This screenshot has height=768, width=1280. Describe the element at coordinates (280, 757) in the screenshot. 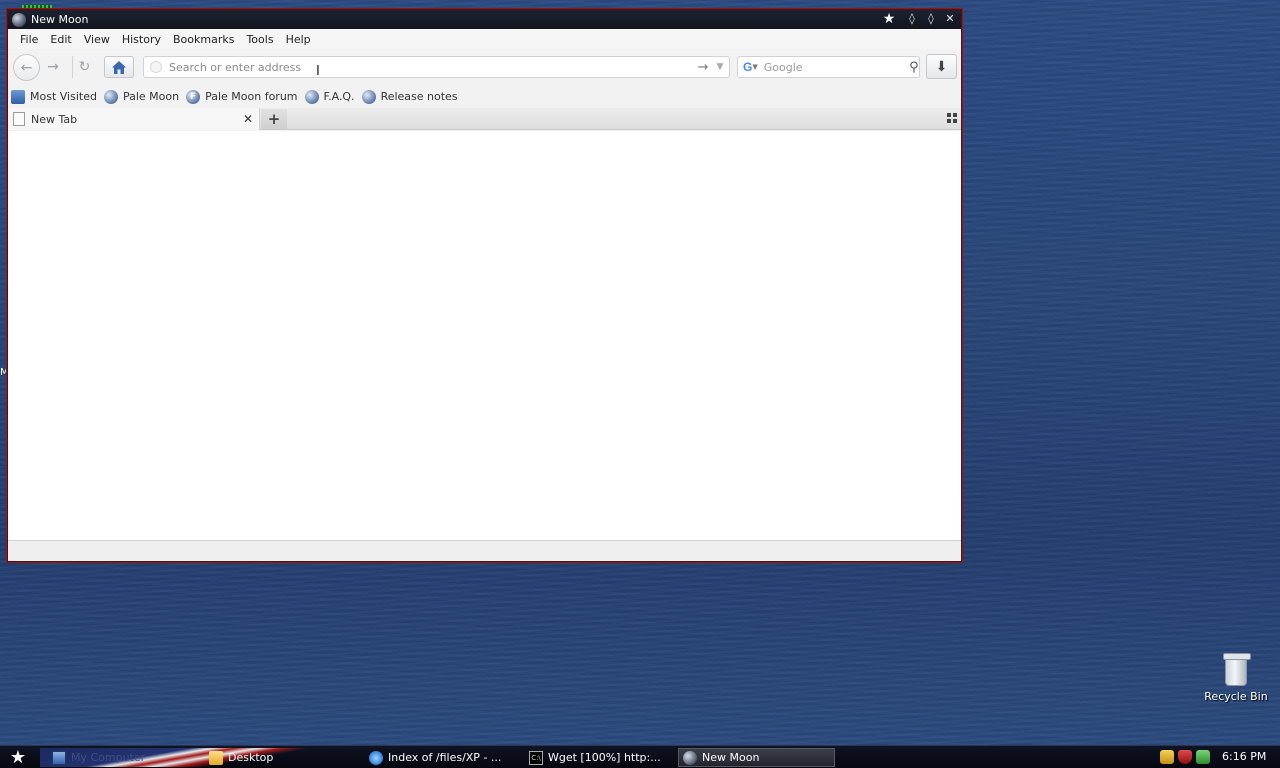

I see `taskbar-item-desktop: Desktop` at that location.